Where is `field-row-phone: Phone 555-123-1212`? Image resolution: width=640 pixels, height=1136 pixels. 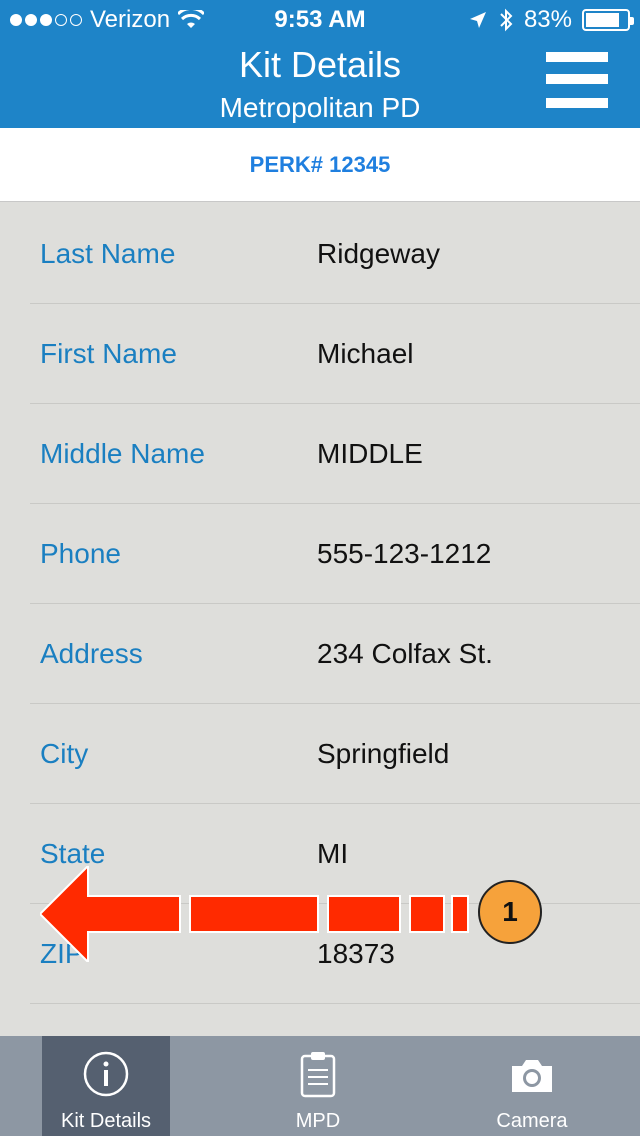 field-row-phone: Phone 555-123-1212 is located at coordinates (335, 554).